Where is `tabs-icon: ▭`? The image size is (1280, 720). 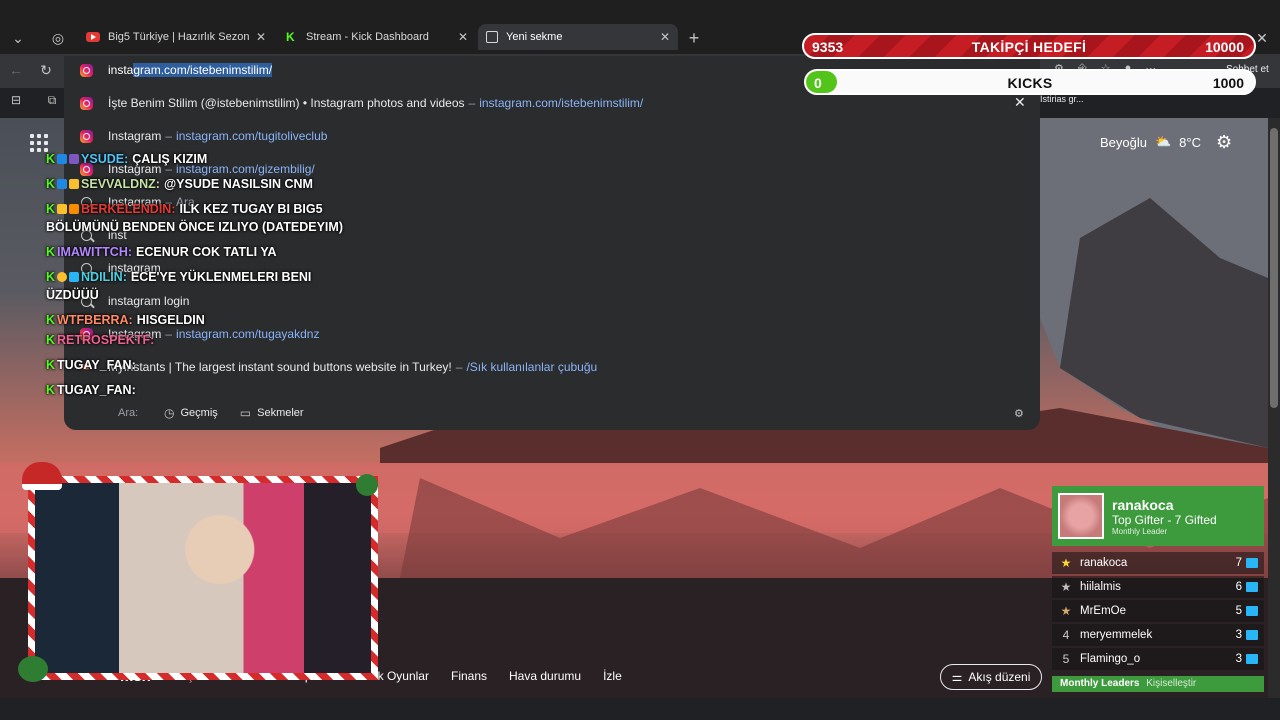 tabs-icon: ▭ is located at coordinates (245, 413).